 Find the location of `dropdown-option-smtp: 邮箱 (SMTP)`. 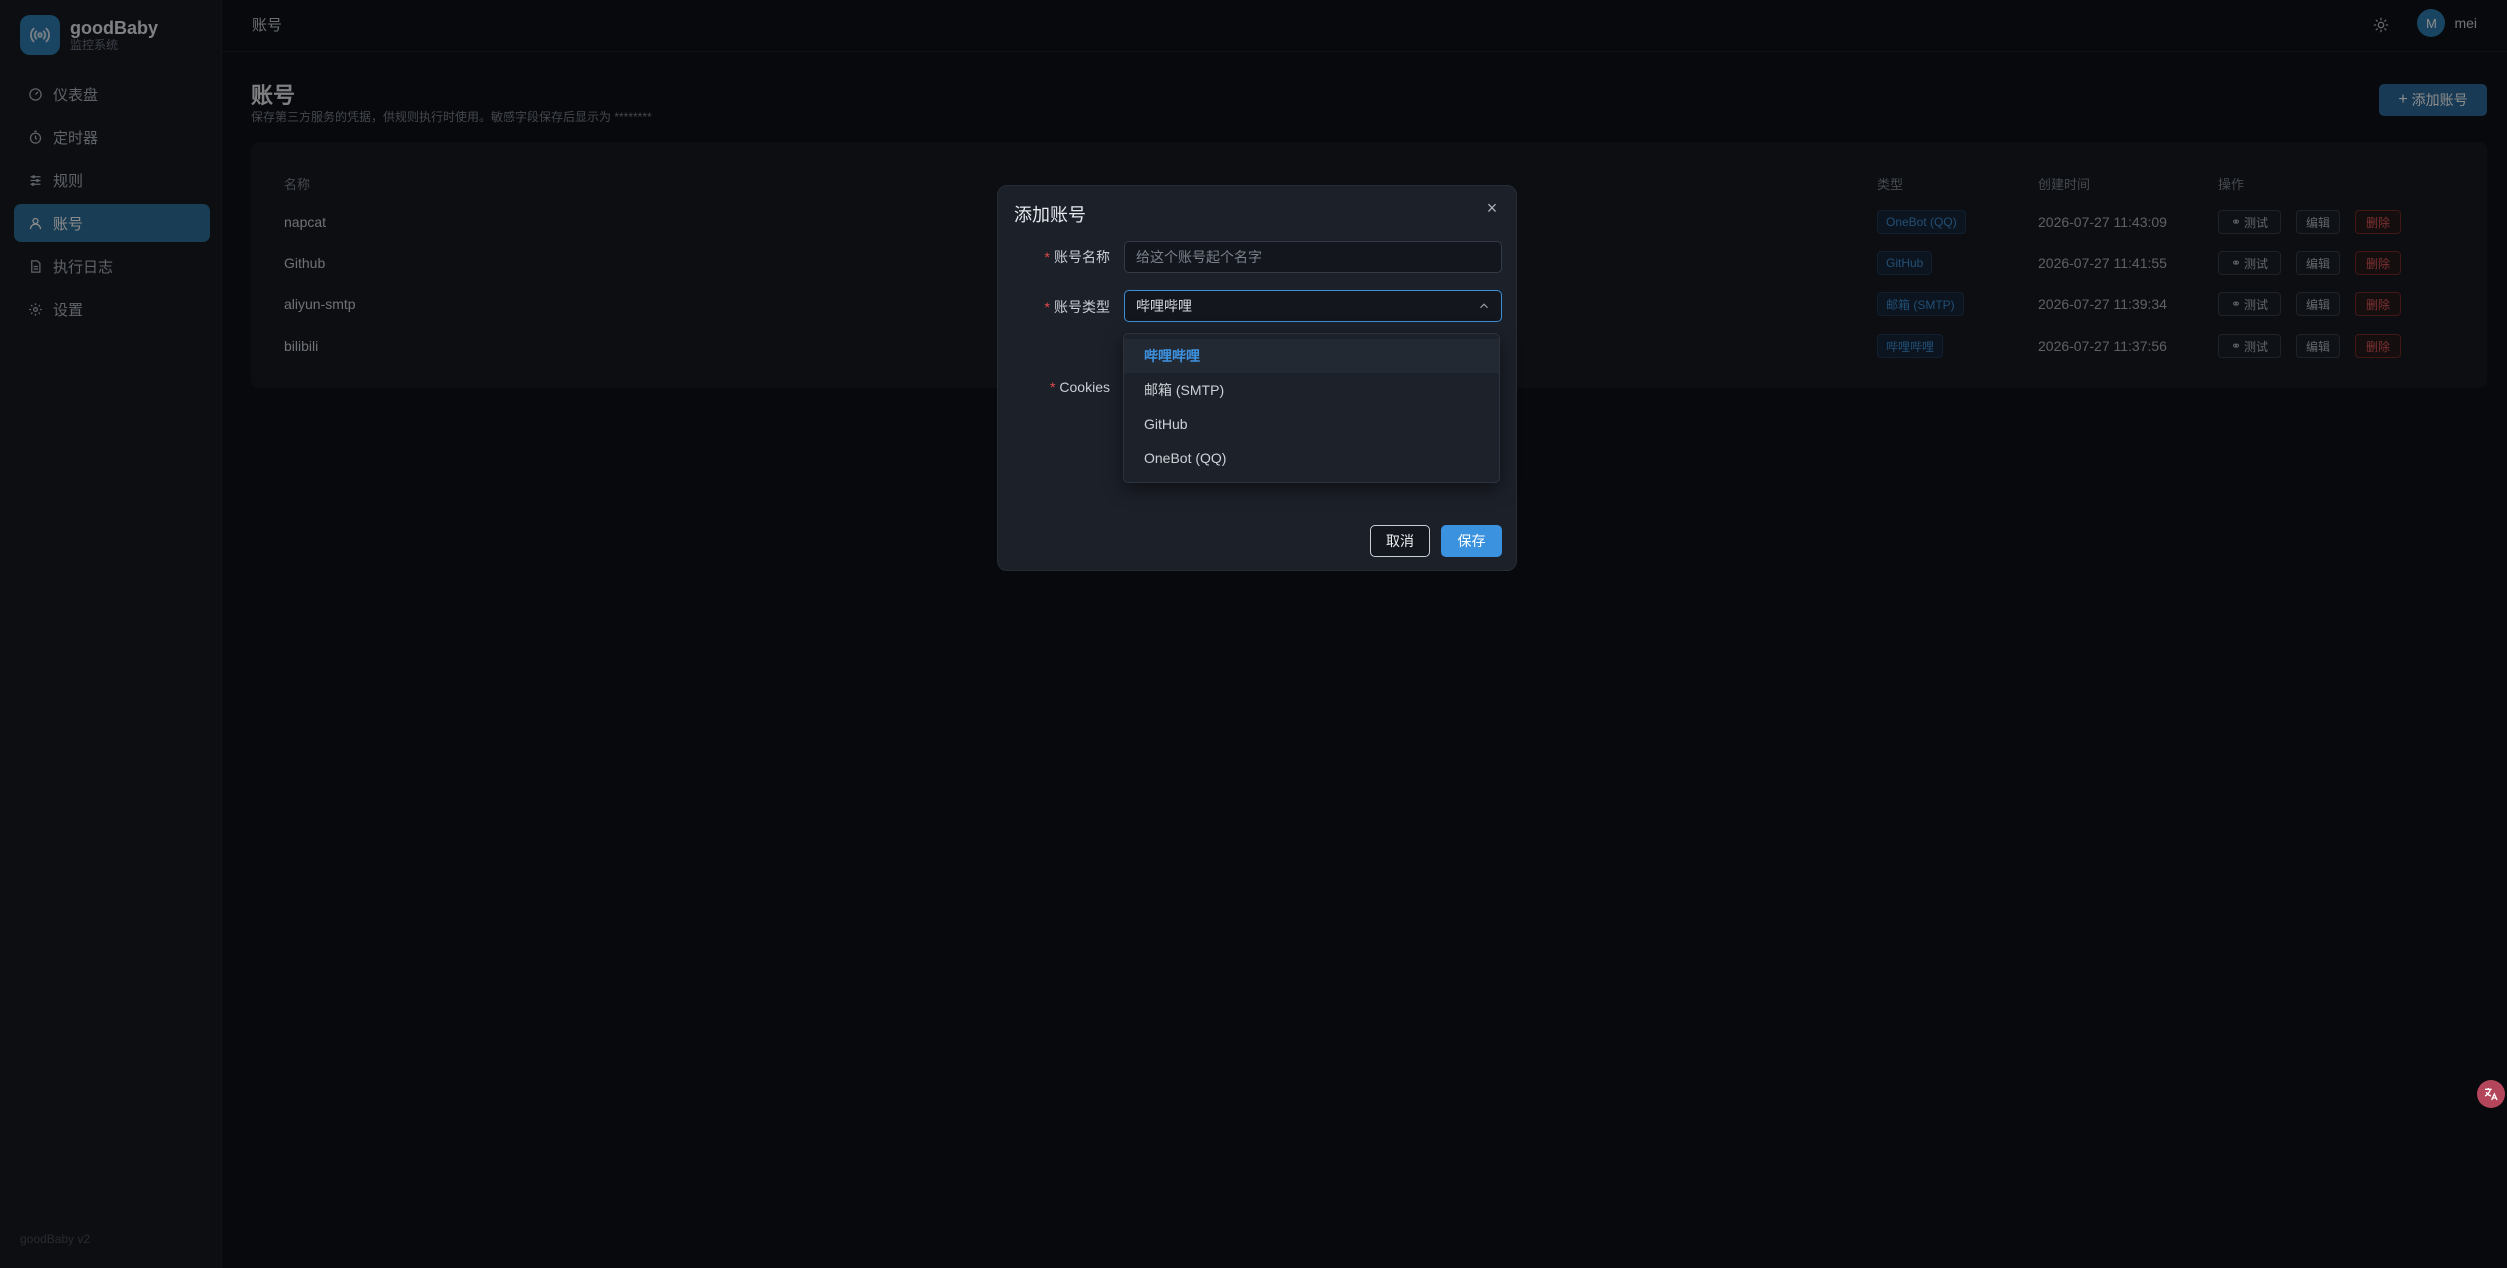

dropdown-option-smtp: 邮箱 (SMTP) is located at coordinates (1311, 390).